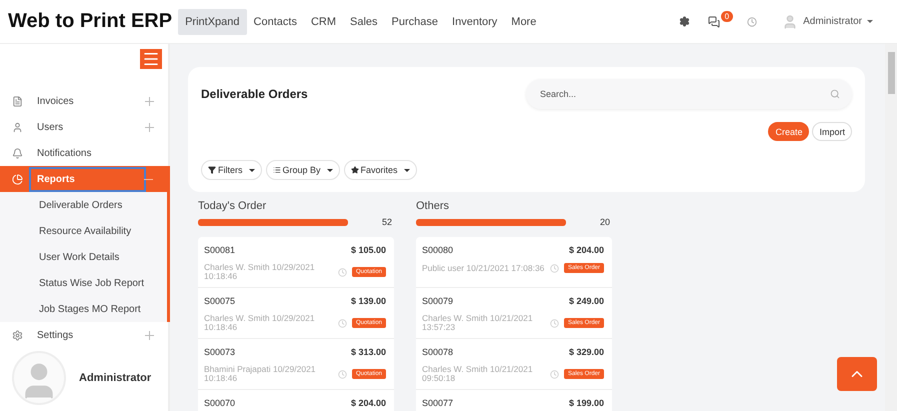  I want to click on order-card: S00077 $ 199.00, so click(514, 400).